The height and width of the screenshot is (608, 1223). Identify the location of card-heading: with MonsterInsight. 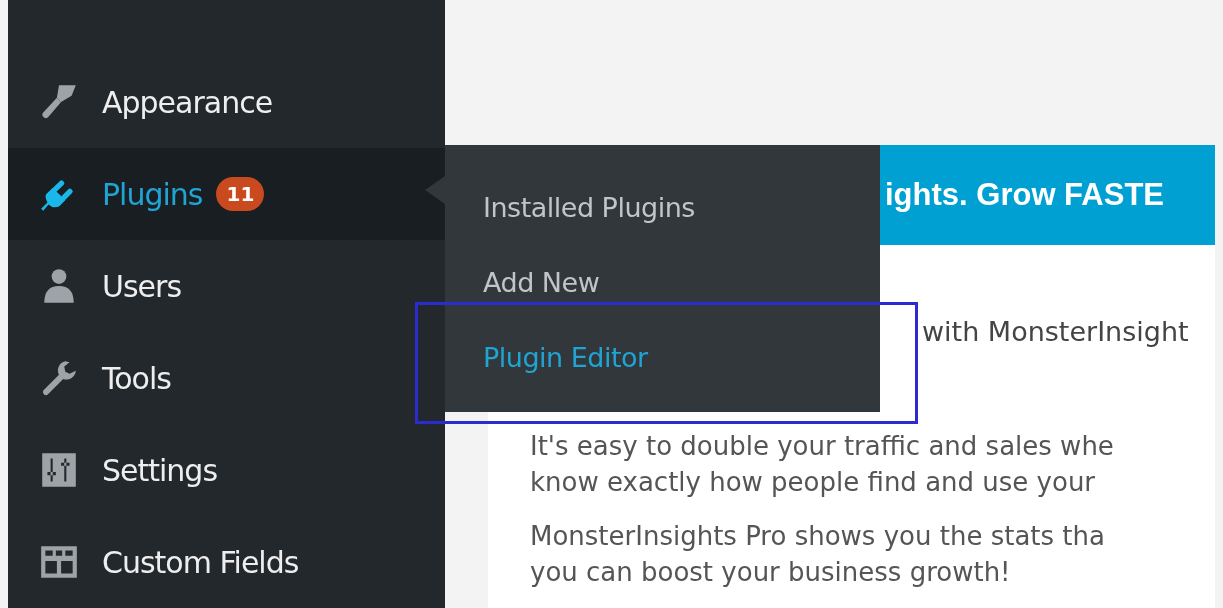
(1056, 332).